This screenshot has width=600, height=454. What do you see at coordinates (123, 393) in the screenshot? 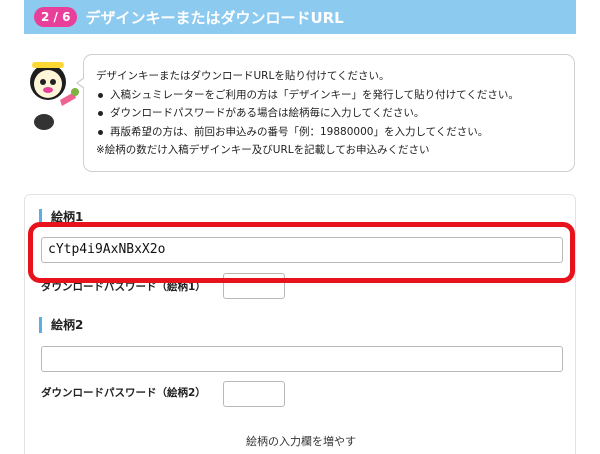
I see `design-2-password-label: ダウンロードパスワード（絵柄2）` at bounding box center [123, 393].